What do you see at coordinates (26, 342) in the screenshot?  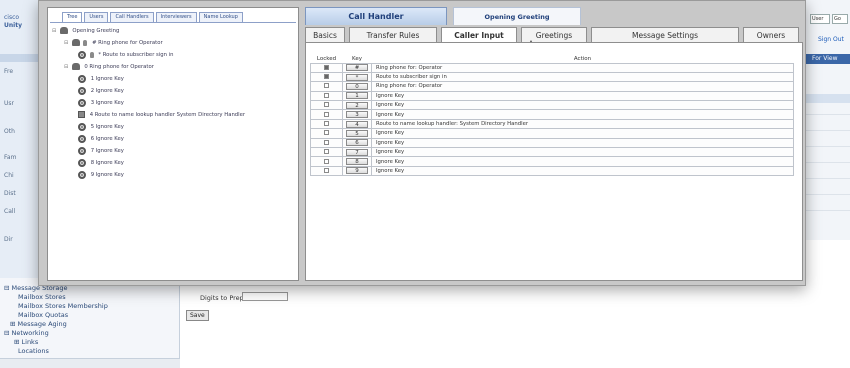 I see `nav-item-links: ⊞ Links` at bounding box center [26, 342].